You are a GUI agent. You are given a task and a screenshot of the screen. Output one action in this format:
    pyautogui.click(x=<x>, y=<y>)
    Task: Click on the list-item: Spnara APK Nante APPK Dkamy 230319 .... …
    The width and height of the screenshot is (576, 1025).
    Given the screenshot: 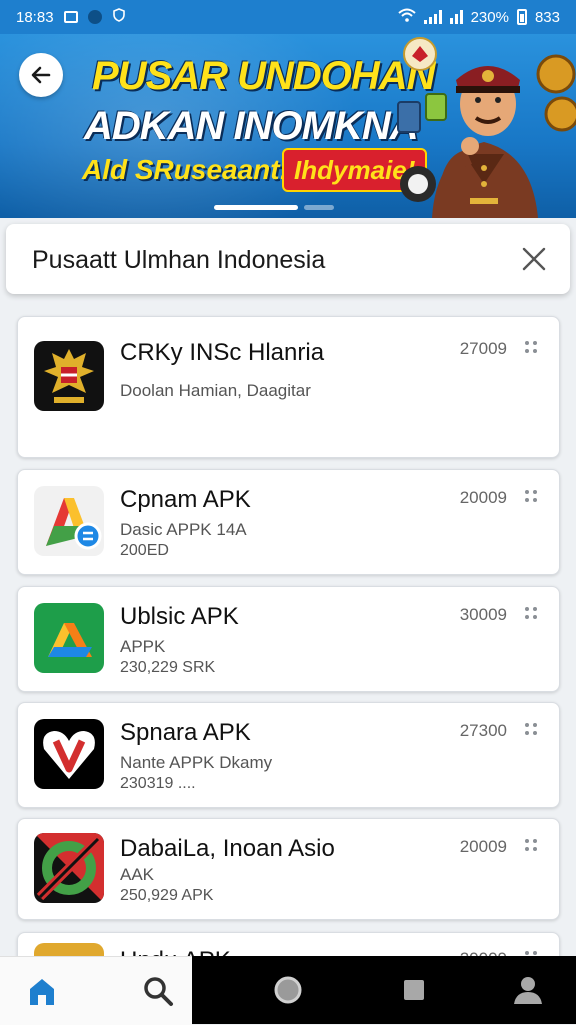 What is the action you would take?
    pyautogui.click(x=288, y=755)
    